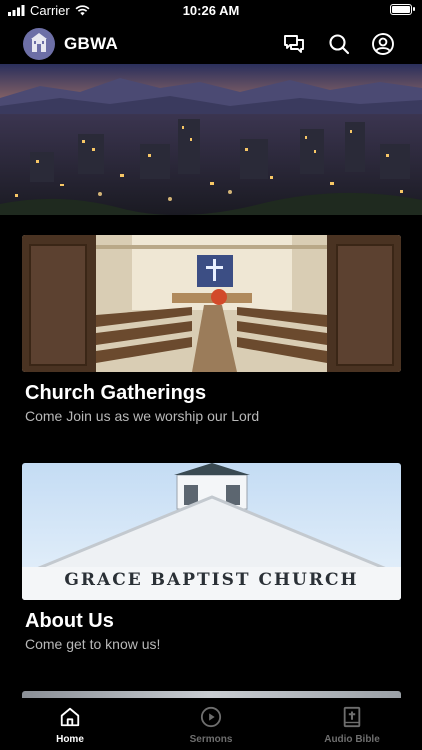  What do you see at coordinates (294, 44) in the screenshot?
I see `chat-icon` at bounding box center [294, 44].